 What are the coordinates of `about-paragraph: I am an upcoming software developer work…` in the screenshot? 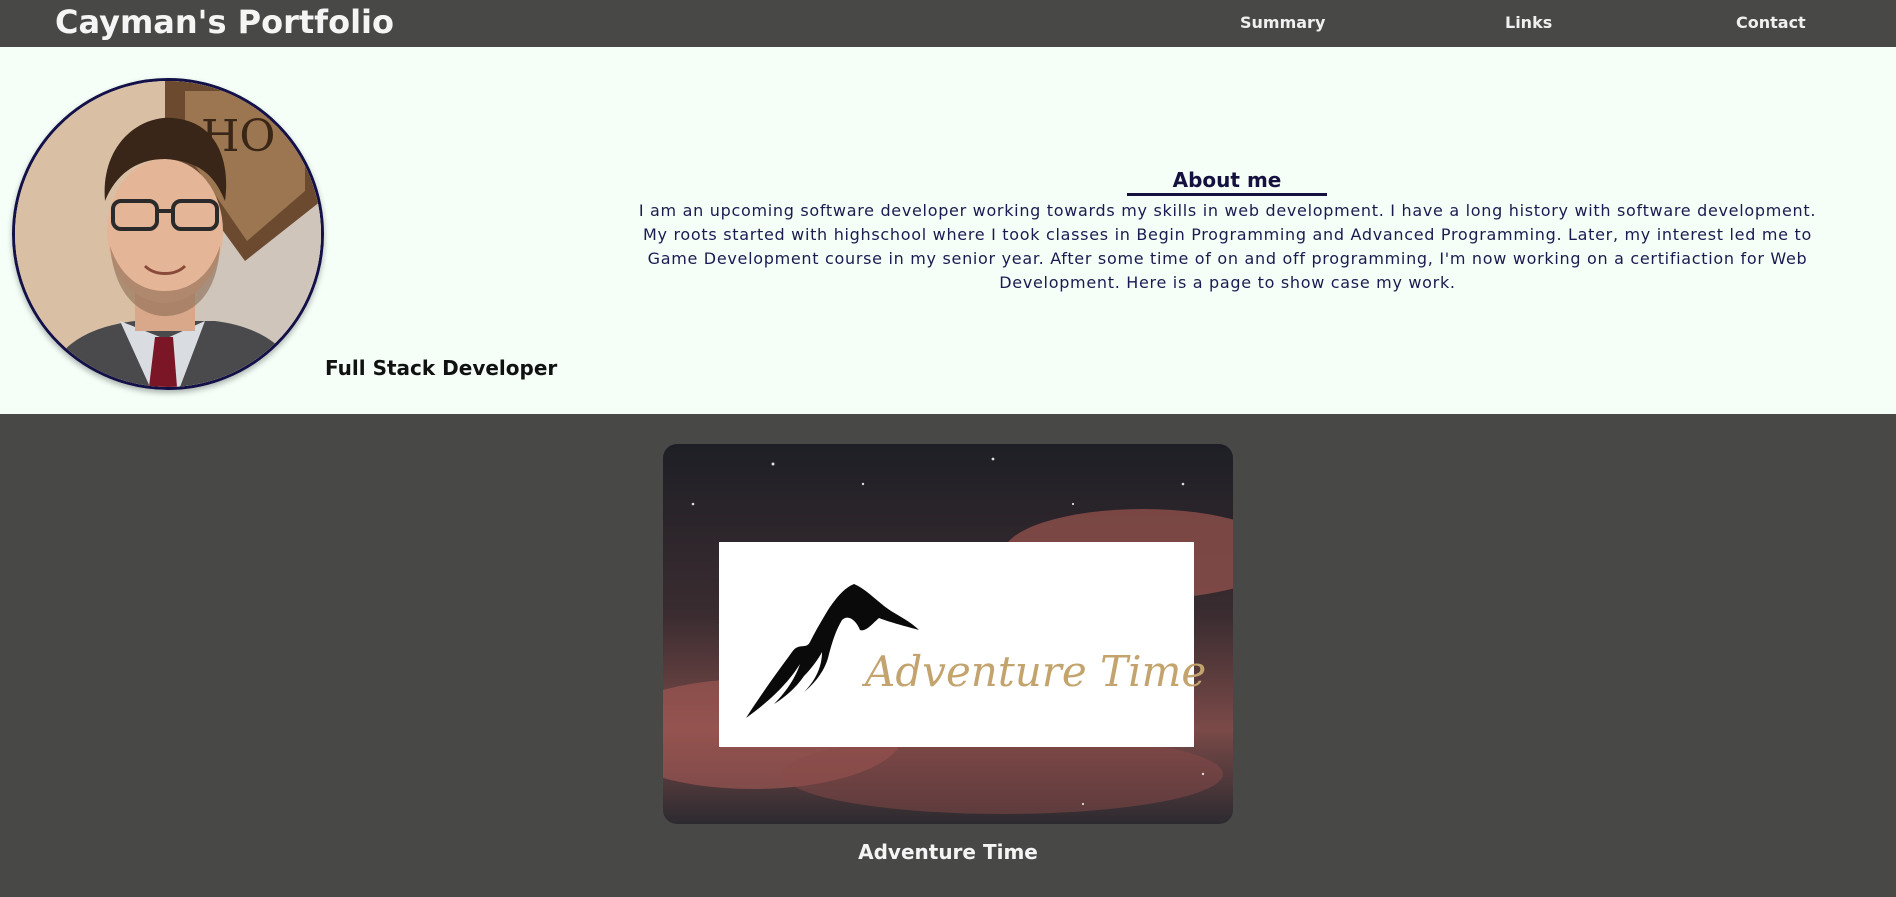 It's located at (1227, 246).